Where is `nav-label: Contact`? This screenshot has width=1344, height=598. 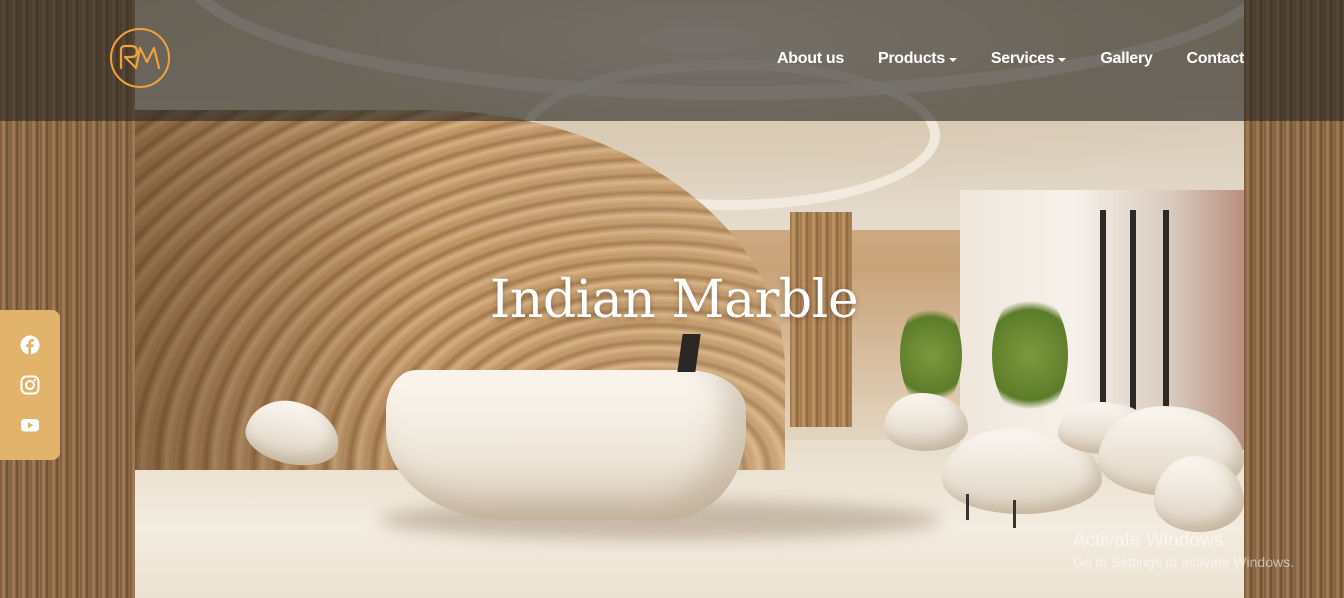
nav-label: Contact is located at coordinates (1215, 58).